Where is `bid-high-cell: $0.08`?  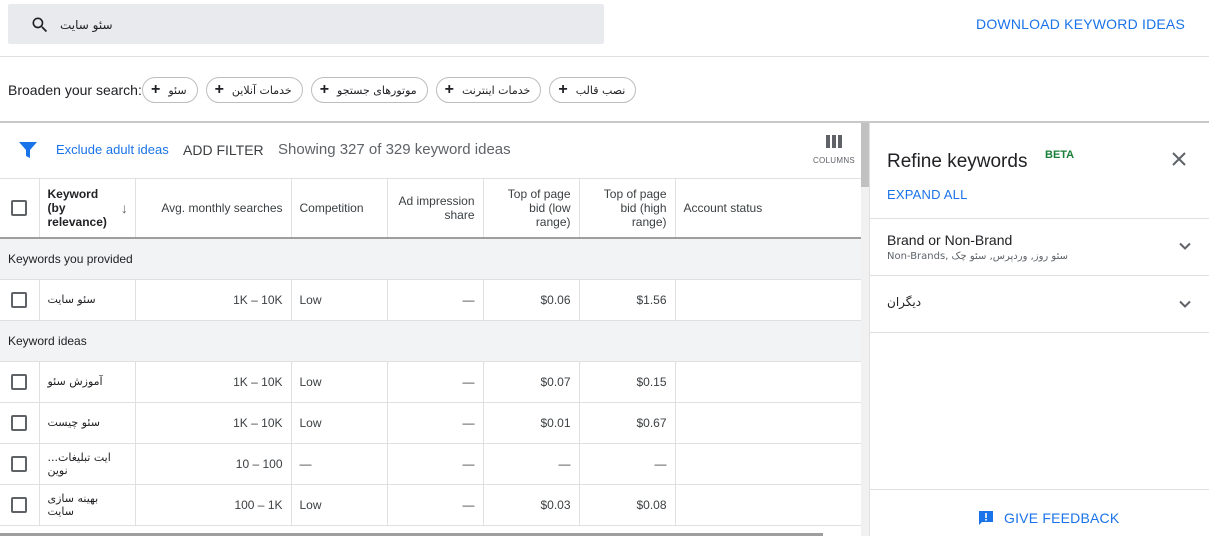 bid-high-cell: $0.08 is located at coordinates (627, 505).